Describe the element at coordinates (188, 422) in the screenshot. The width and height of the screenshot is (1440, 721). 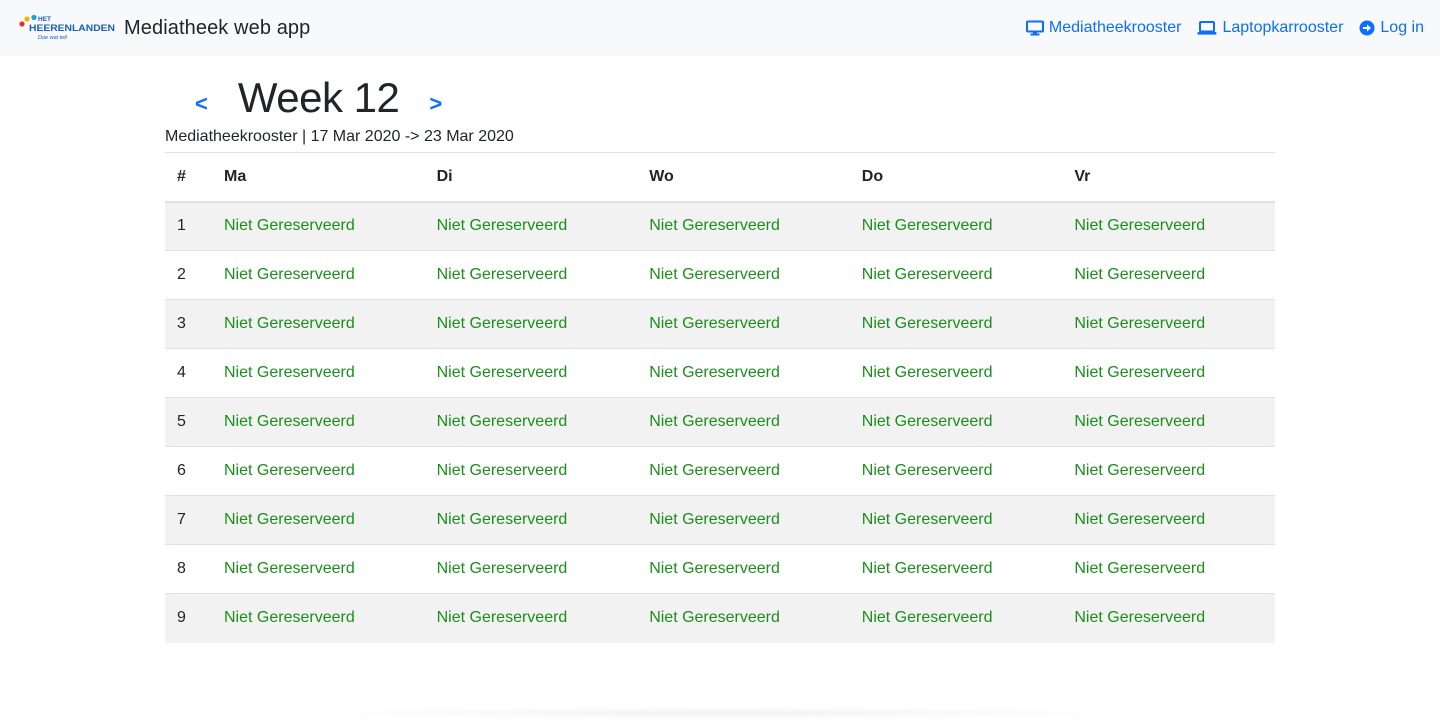
I see `row-number: 5` at that location.